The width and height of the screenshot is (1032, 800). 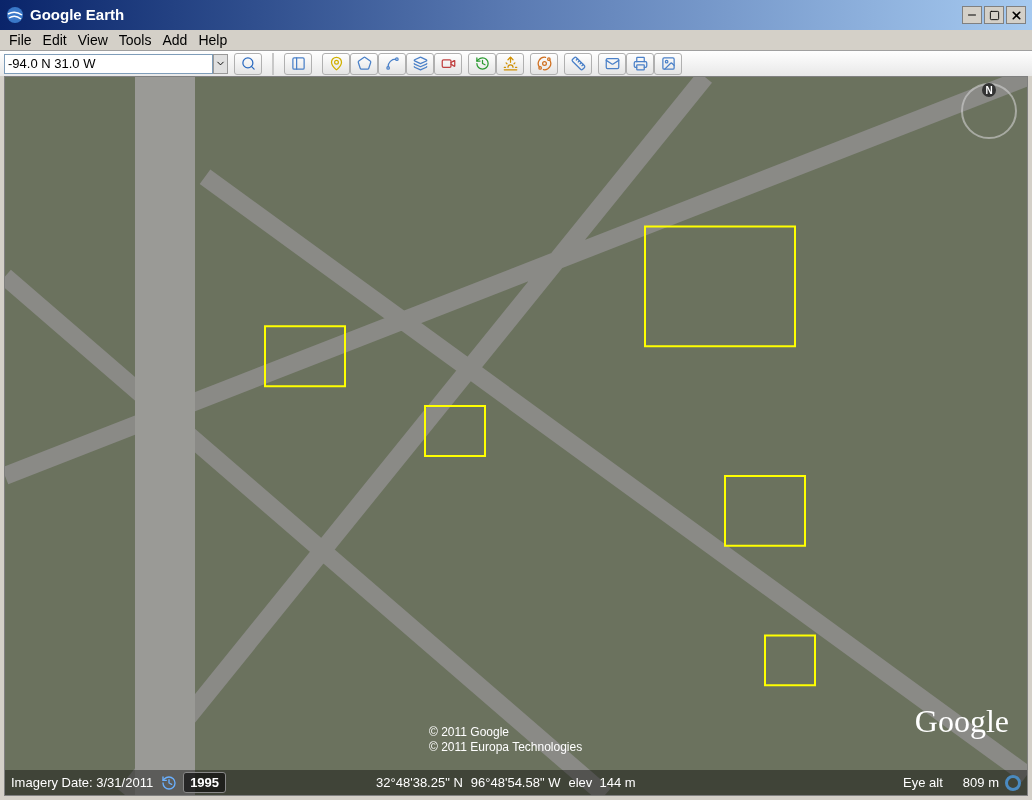 I want to click on sunlight-button, so click(x=510, y=63).